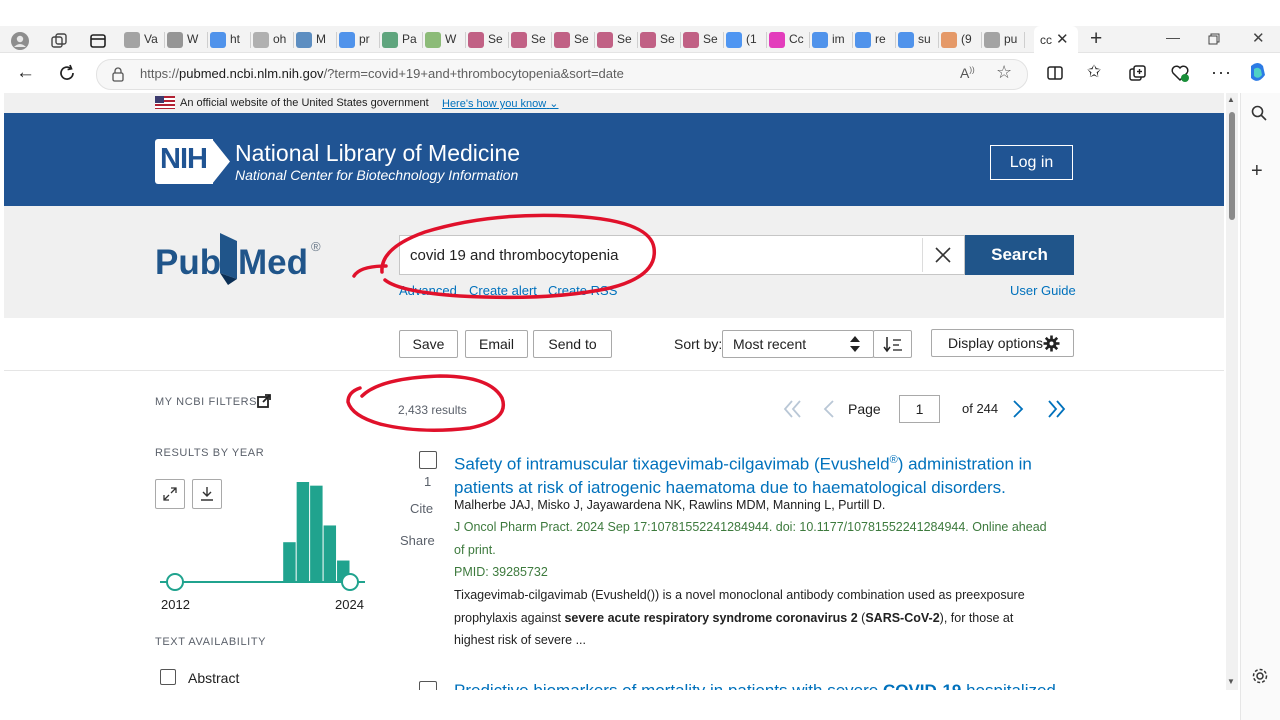 This screenshot has width=1280, height=720. Describe the element at coordinates (428, 460) in the screenshot. I see `result-checkbox` at that location.